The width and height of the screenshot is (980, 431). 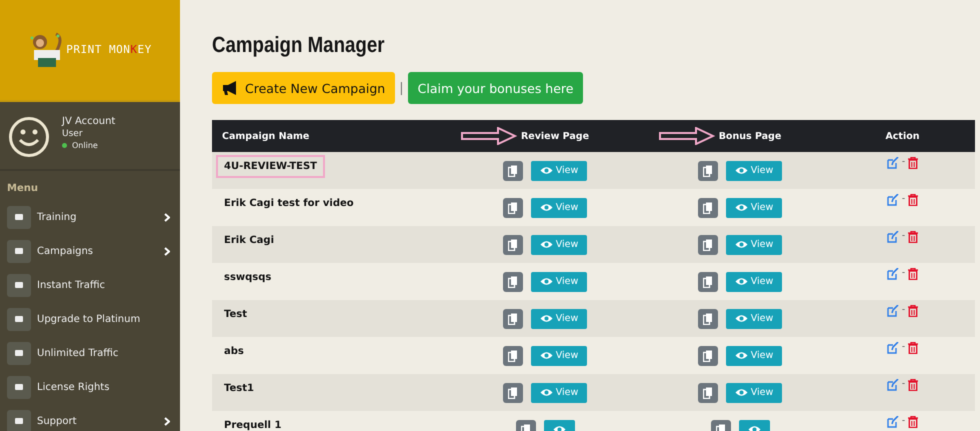 I want to click on column-header: Campaign Name, so click(x=266, y=136).